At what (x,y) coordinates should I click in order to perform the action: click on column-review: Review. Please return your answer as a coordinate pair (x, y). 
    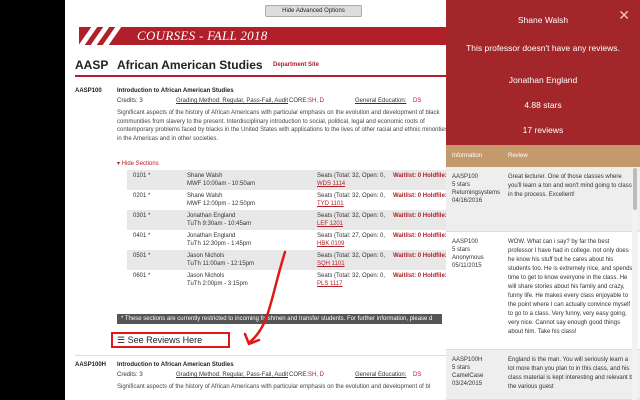
    Looking at the image, I should click on (518, 156).